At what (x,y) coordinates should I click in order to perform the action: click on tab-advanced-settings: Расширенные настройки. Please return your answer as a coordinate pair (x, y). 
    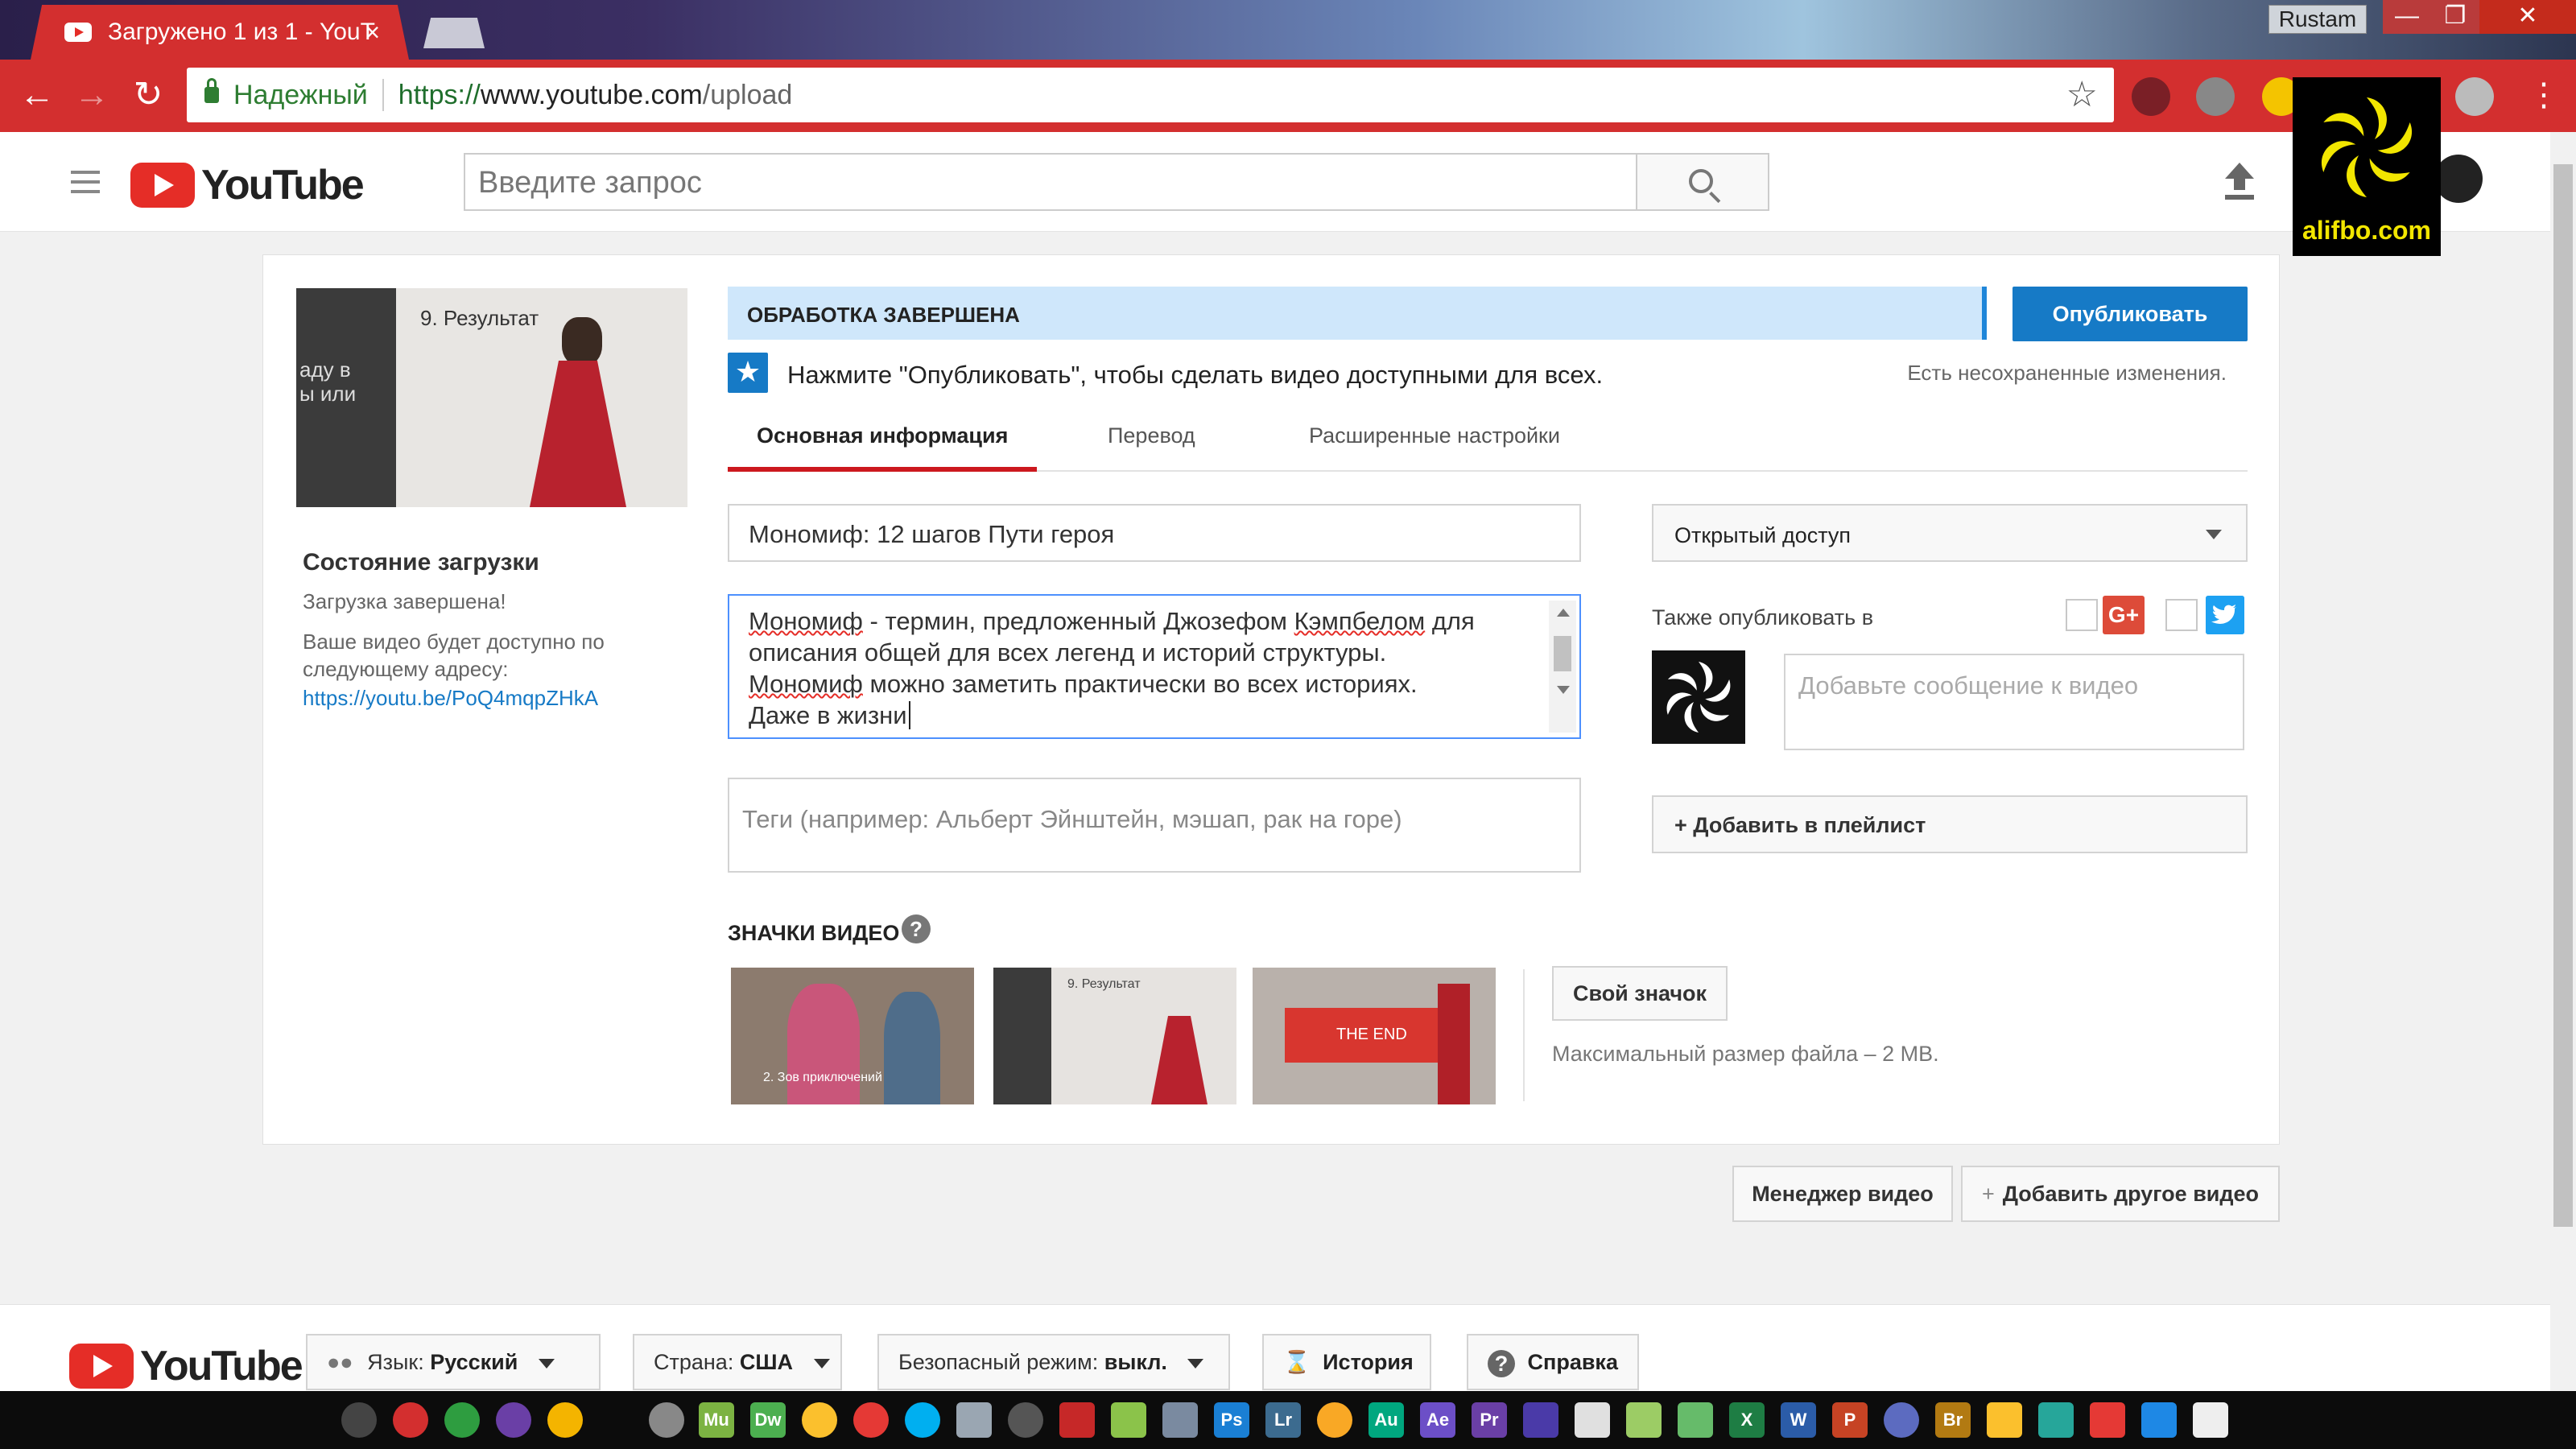
    Looking at the image, I should click on (1434, 443).